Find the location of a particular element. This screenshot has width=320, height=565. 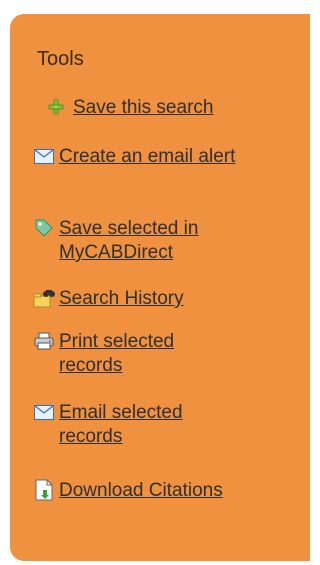

panel-title: Tools is located at coordinates (60, 59).